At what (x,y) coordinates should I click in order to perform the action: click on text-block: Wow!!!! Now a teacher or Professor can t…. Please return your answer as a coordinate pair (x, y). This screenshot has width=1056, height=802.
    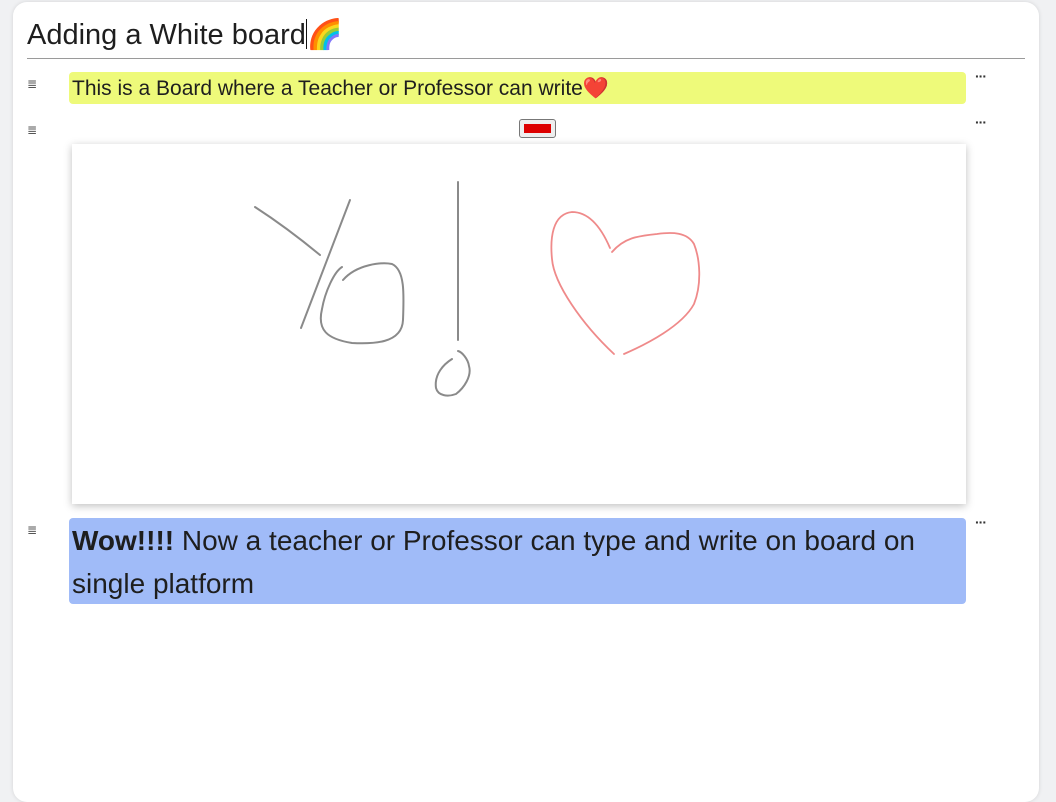
    Looking at the image, I should click on (517, 561).